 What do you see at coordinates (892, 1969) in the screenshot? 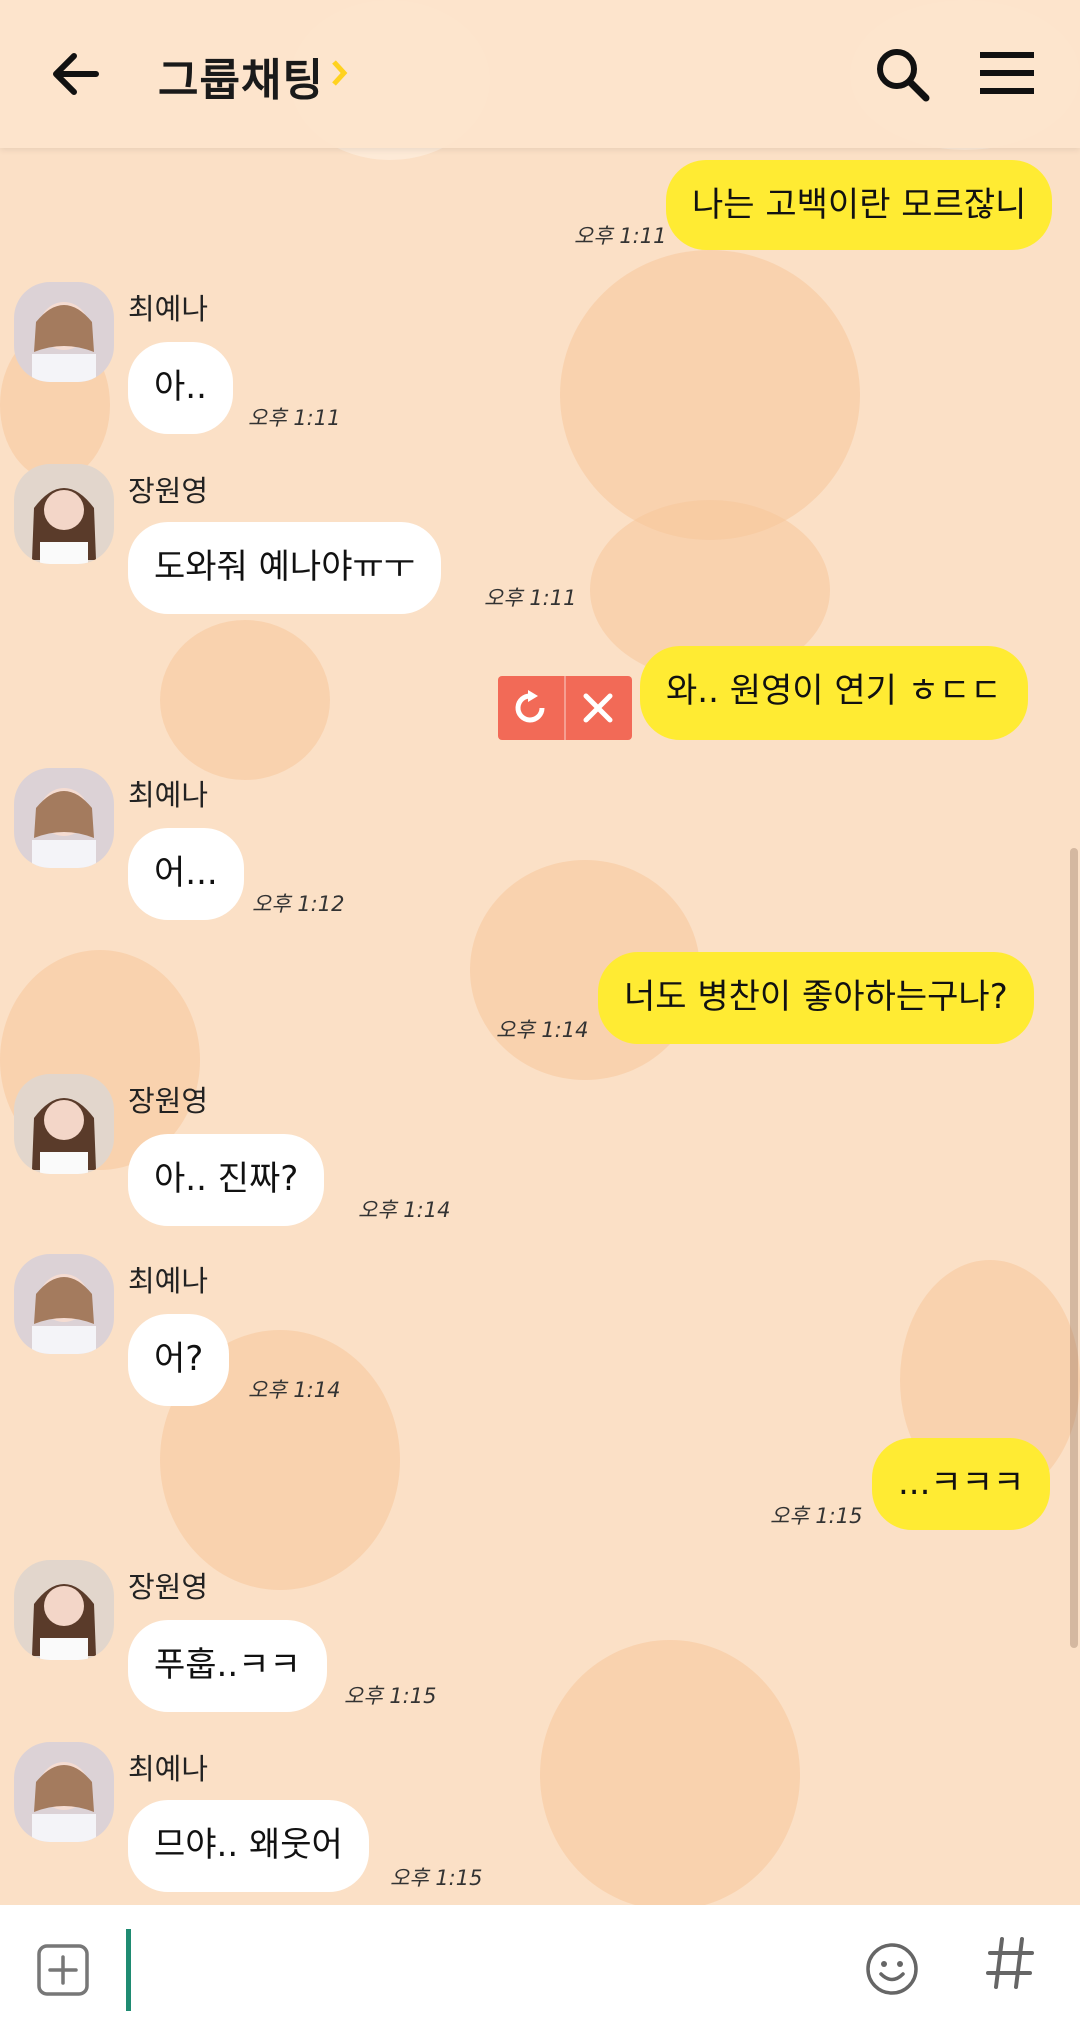
I see `smiley-icon` at bounding box center [892, 1969].